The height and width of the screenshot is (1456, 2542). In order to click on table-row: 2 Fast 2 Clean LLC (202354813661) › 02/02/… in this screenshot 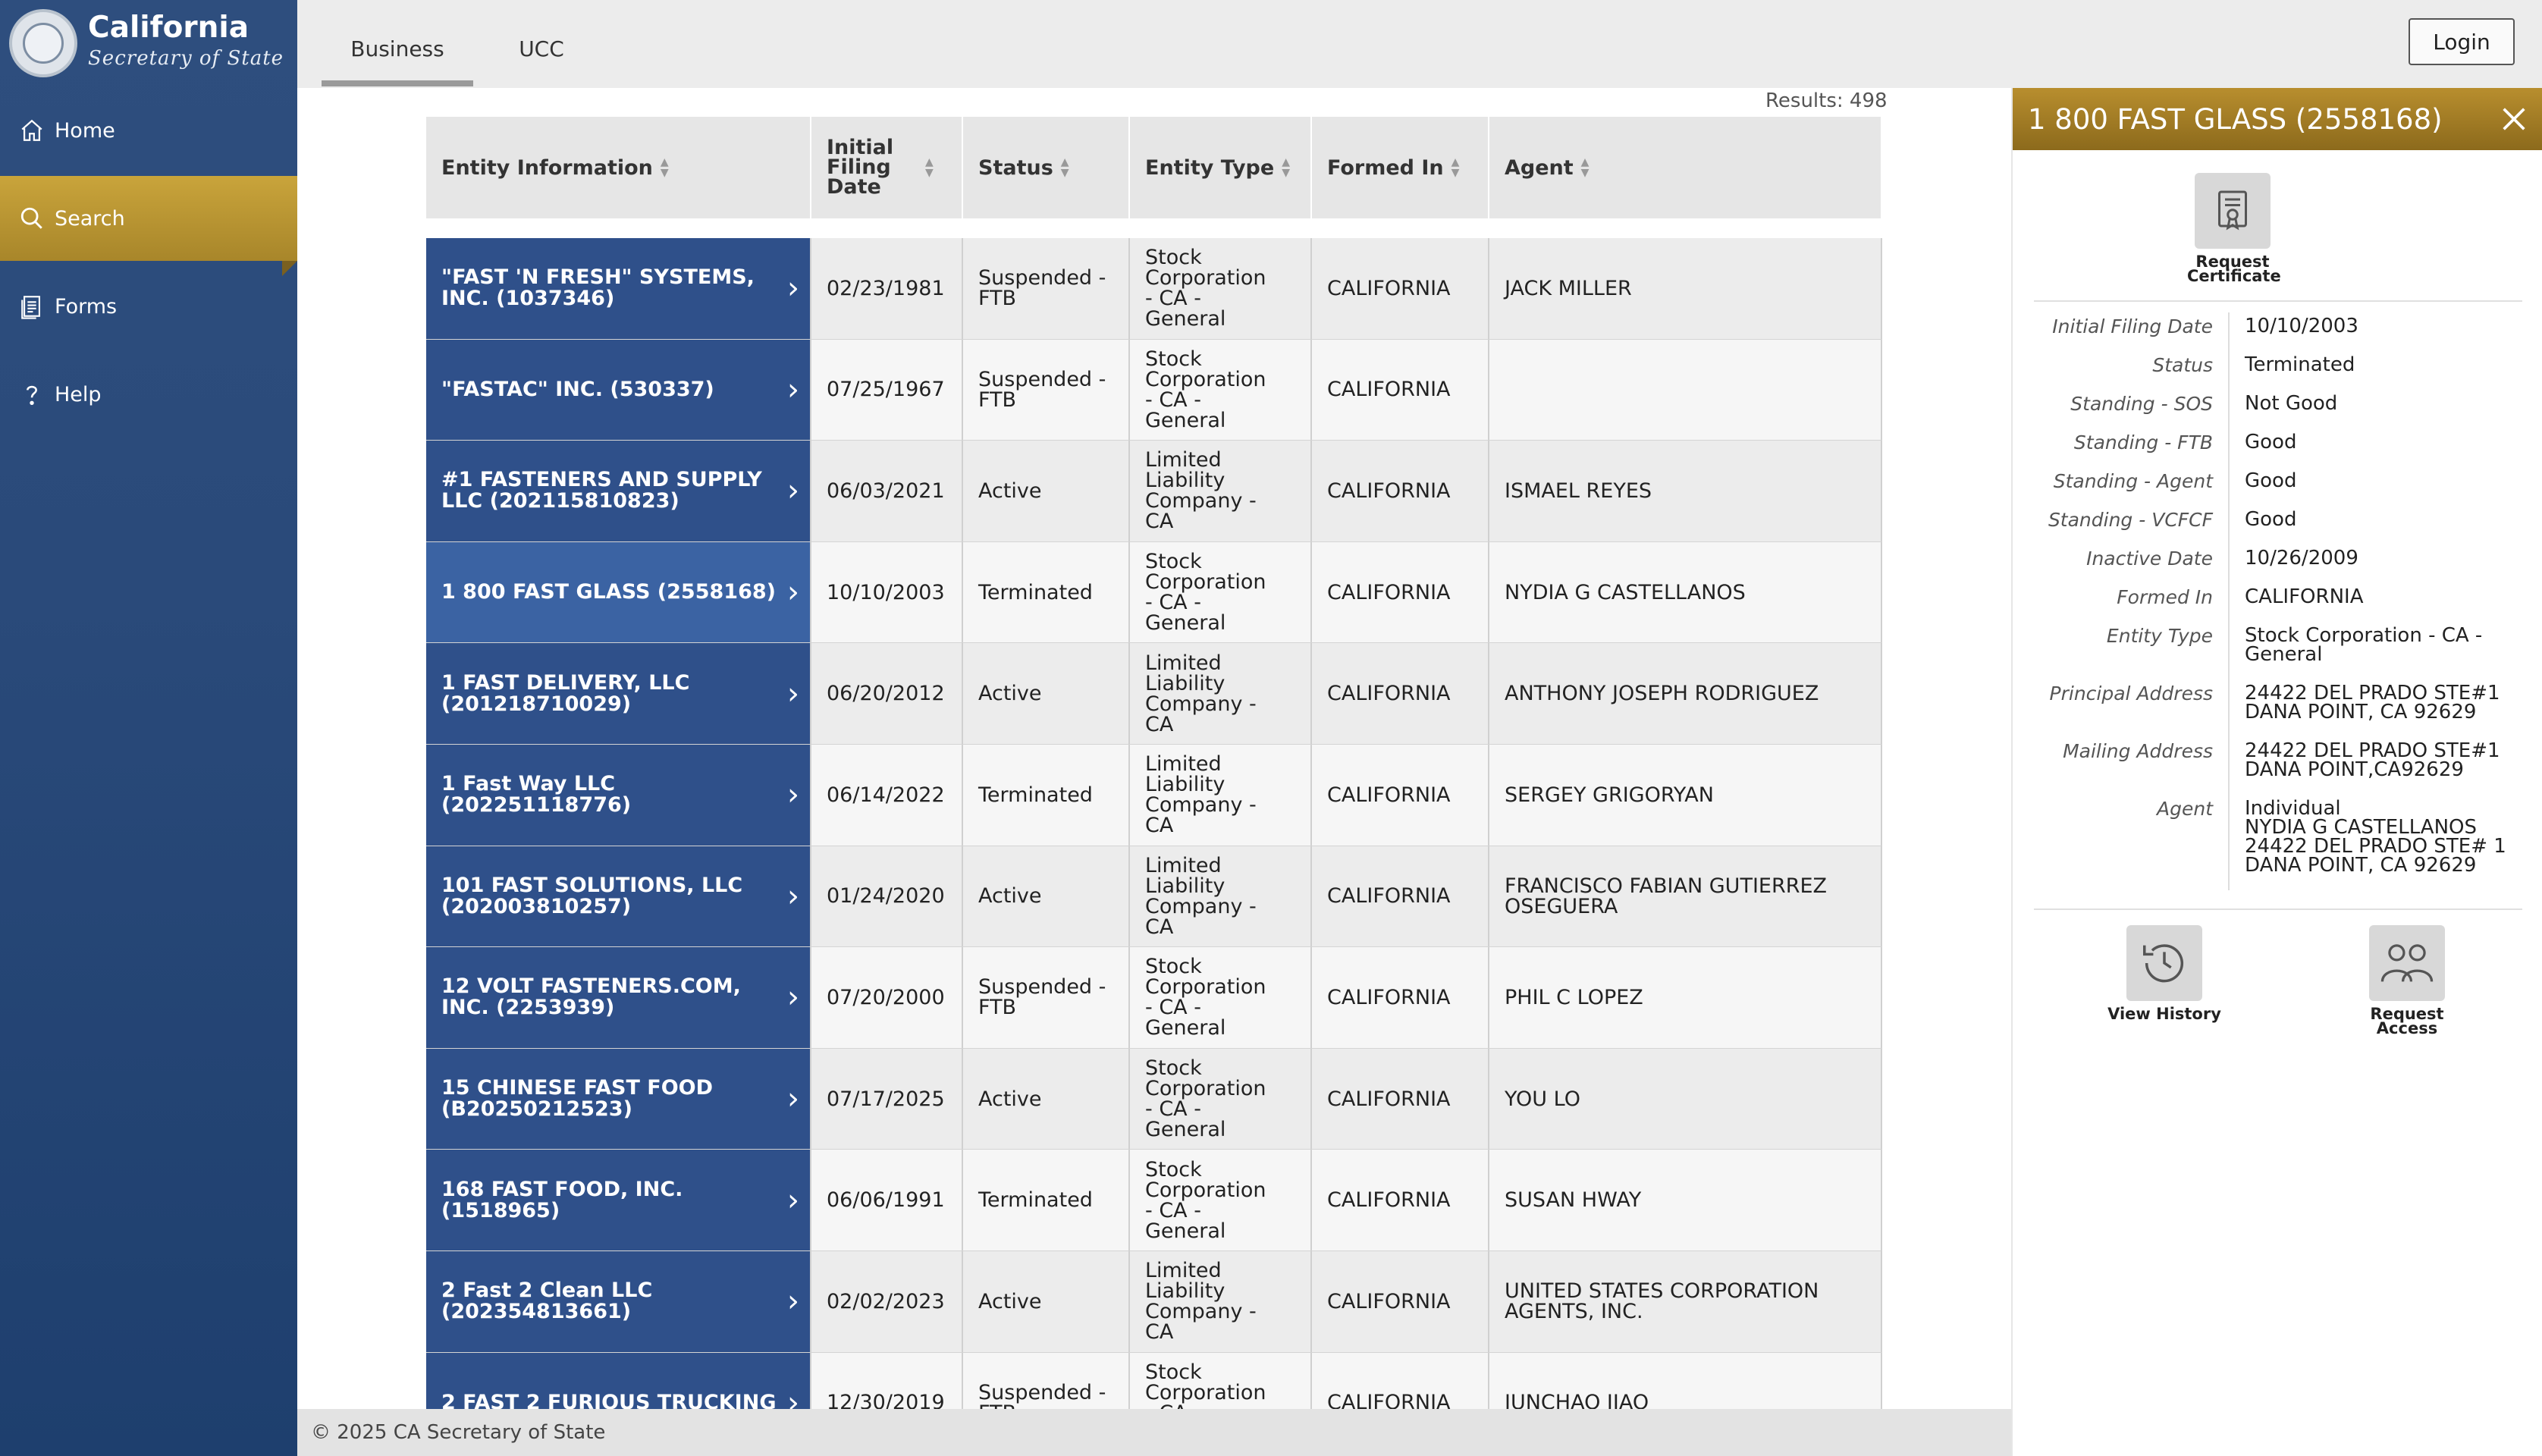, I will do `click(1154, 1301)`.